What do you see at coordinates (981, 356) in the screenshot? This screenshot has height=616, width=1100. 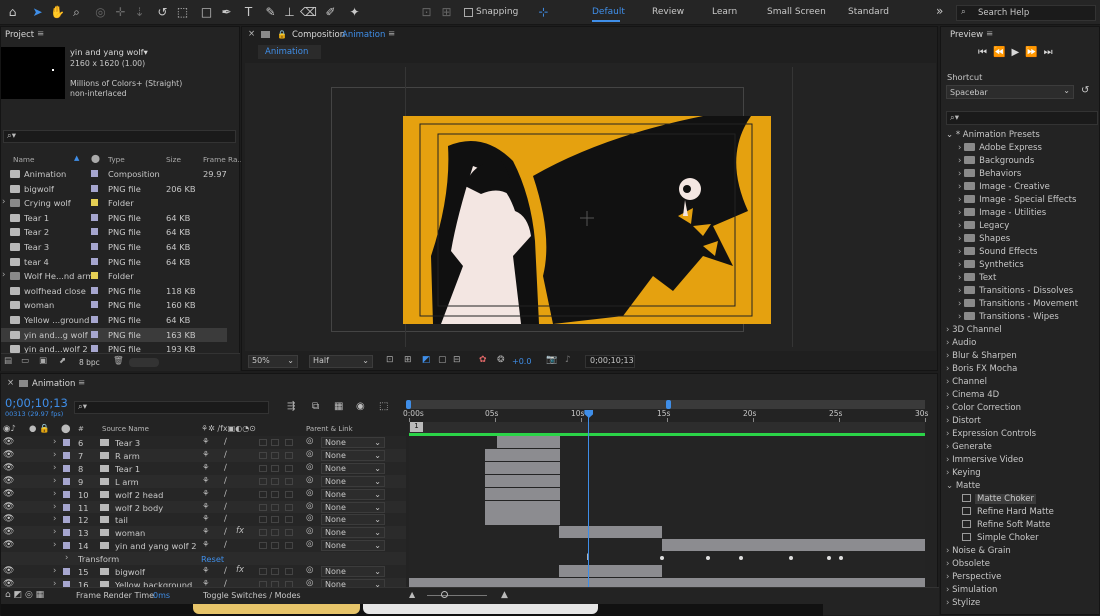 I see `effect-category: › Blur & Sharpen` at bounding box center [981, 356].